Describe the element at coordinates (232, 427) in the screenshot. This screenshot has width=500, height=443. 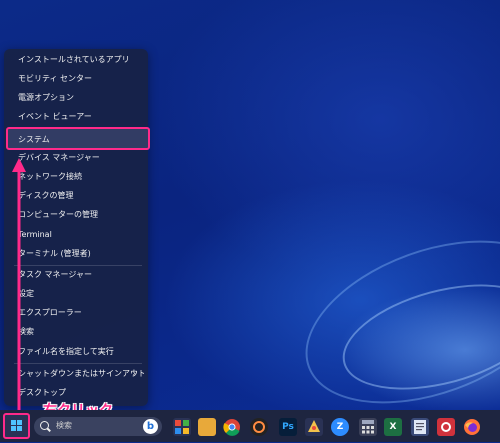
I see `chrome-icon` at that location.